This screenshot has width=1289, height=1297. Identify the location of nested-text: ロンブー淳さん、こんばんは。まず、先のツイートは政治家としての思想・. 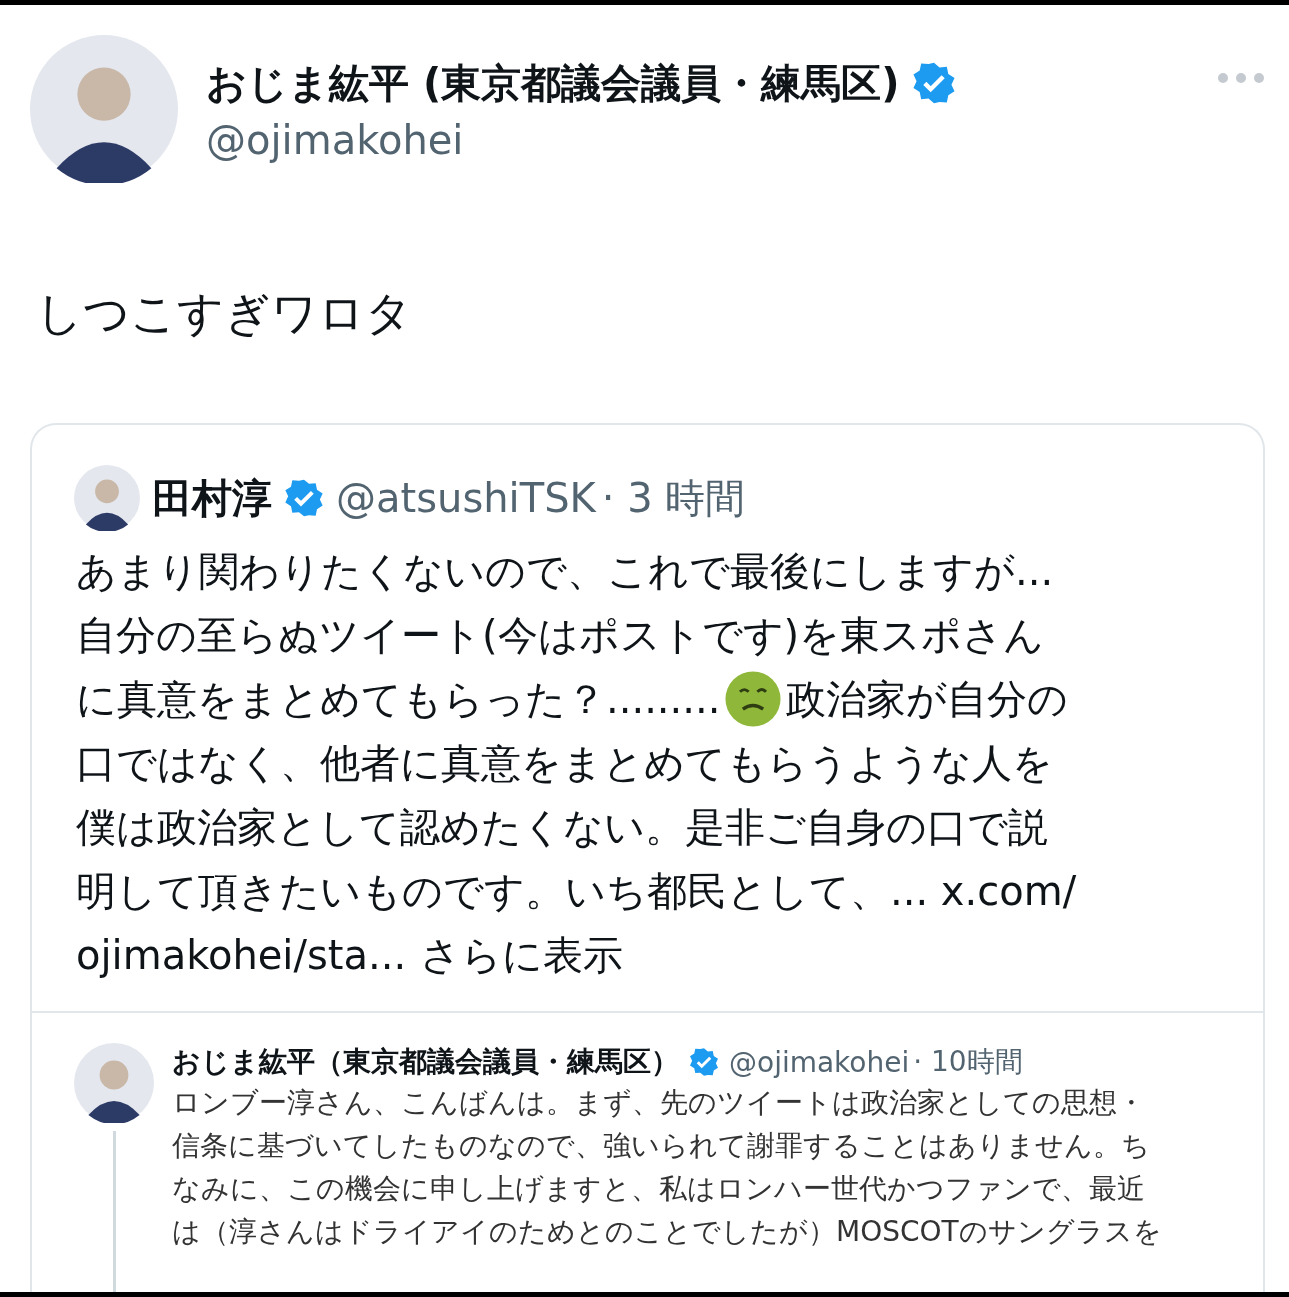
(659, 1103).